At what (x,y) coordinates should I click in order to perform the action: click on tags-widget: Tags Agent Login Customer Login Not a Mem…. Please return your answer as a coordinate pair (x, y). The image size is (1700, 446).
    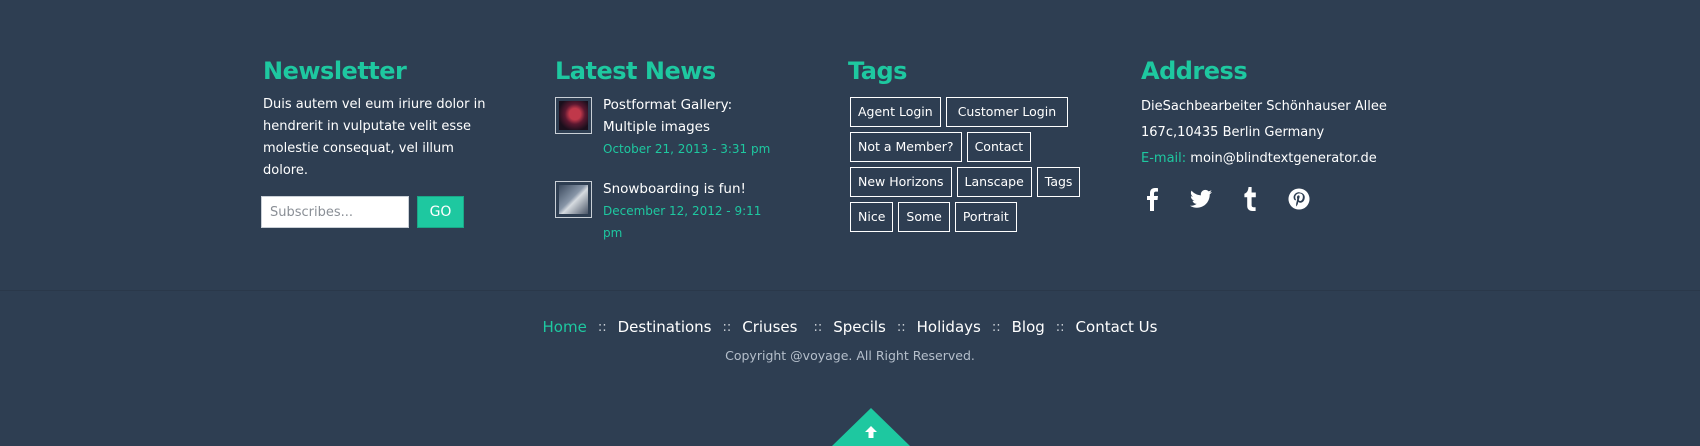
    Looking at the image, I should click on (968, 146).